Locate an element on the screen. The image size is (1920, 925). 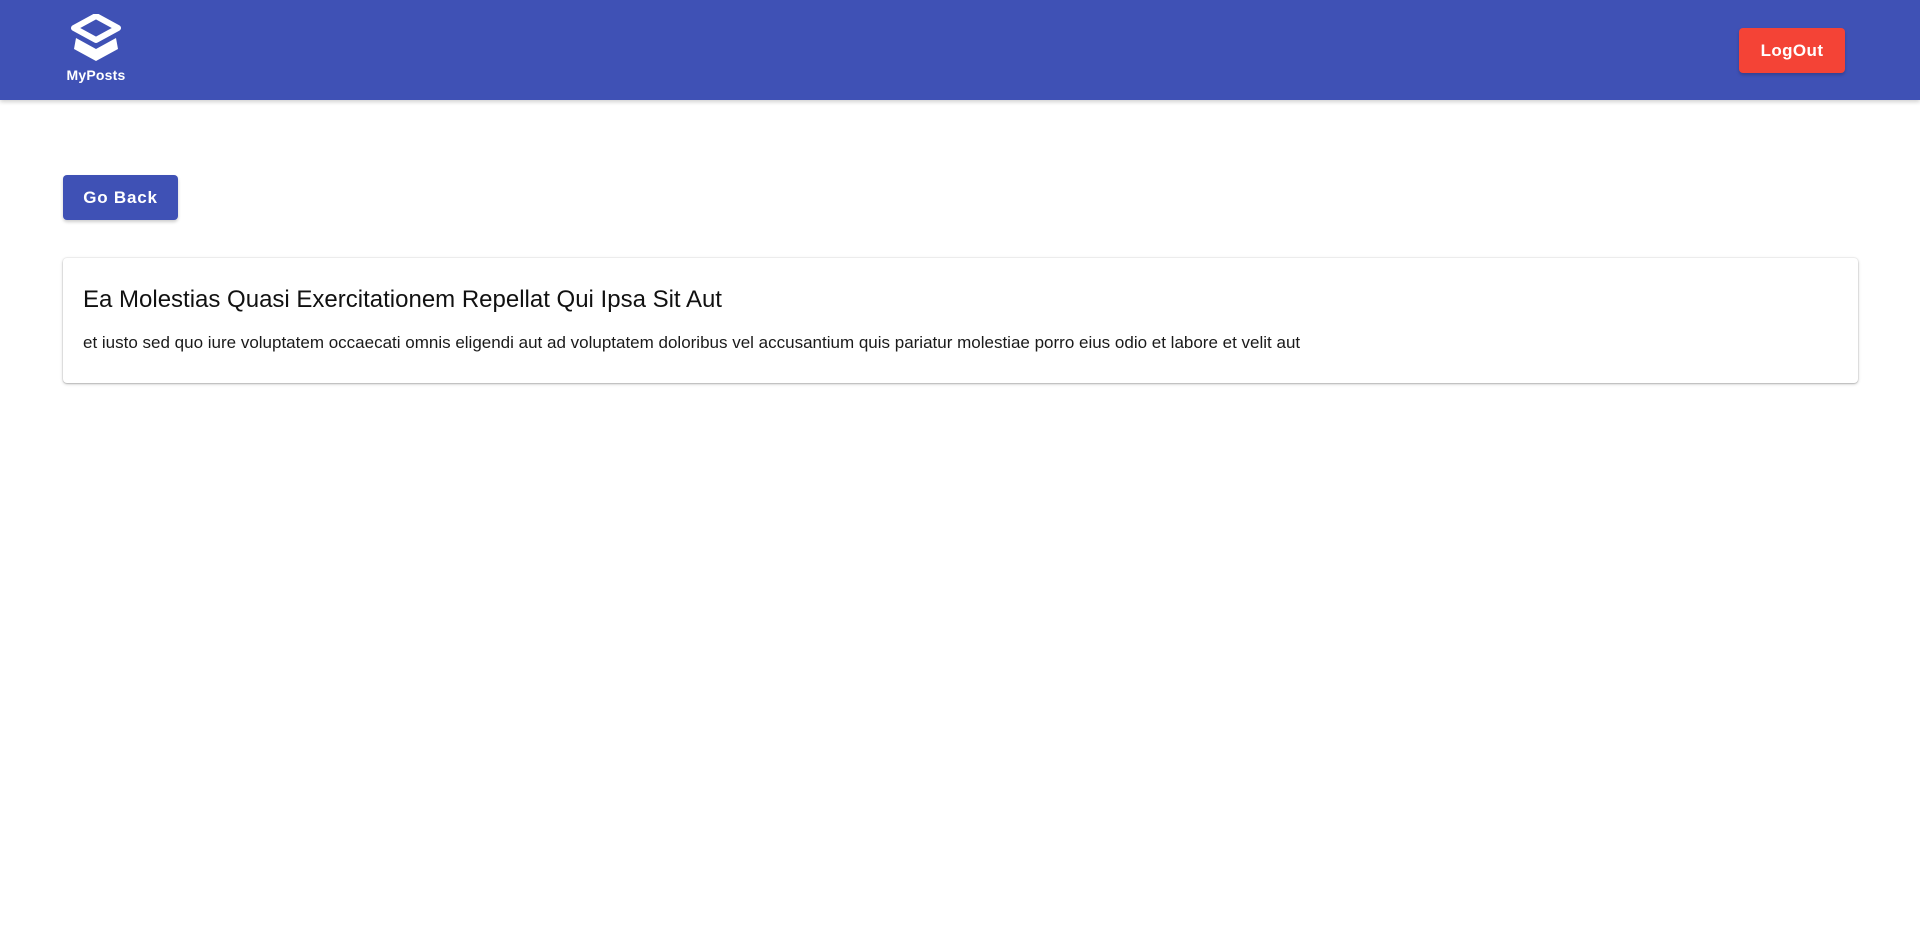
brand-home-link: MyPosts is located at coordinates (96, 48).